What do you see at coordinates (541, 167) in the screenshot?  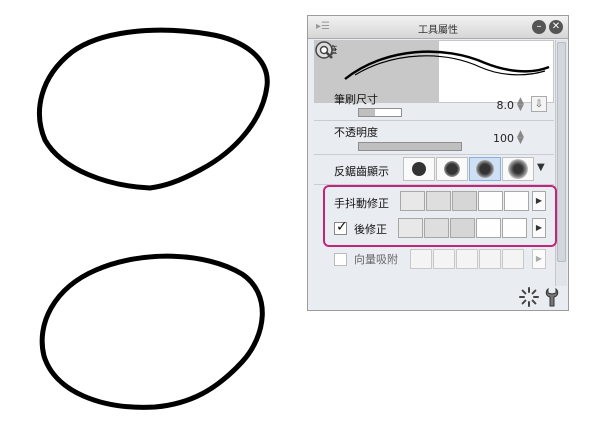 I see `chevron-down-icon: ▼` at bounding box center [541, 167].